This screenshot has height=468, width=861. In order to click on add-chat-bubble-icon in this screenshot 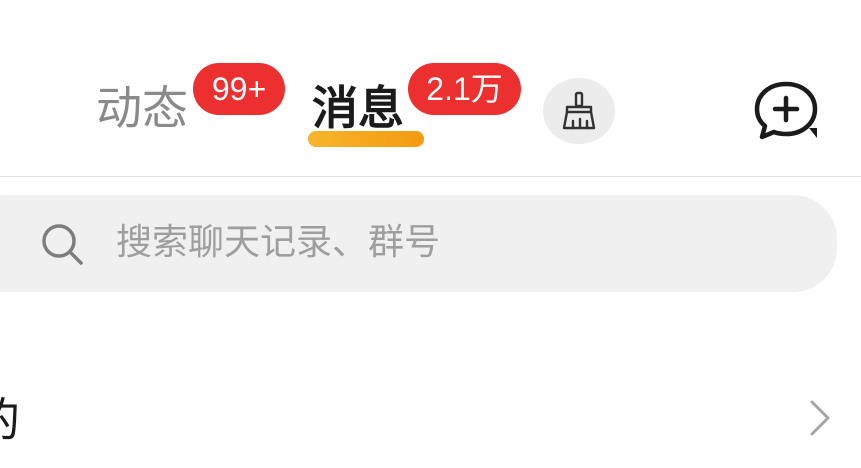, I will do `click(786, 110)`.